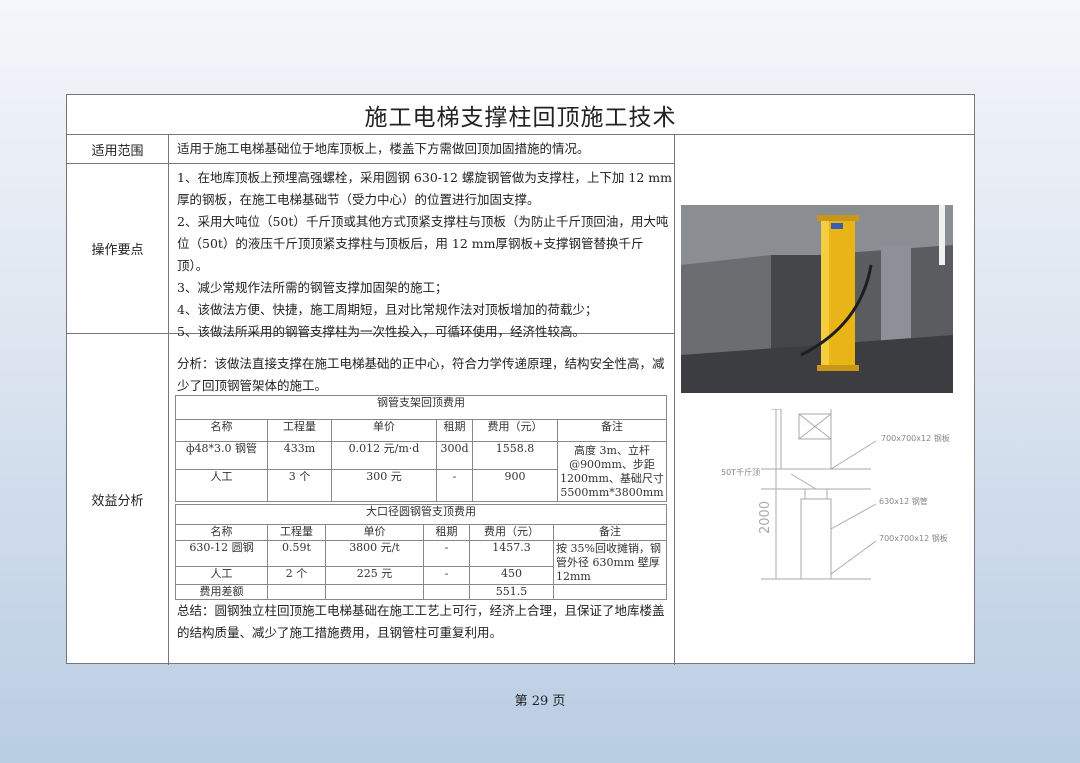 Image resolution: width=1080 pixels, height=763 pixels. I want to click on label-scope: 适用范围, so click(118, 149).